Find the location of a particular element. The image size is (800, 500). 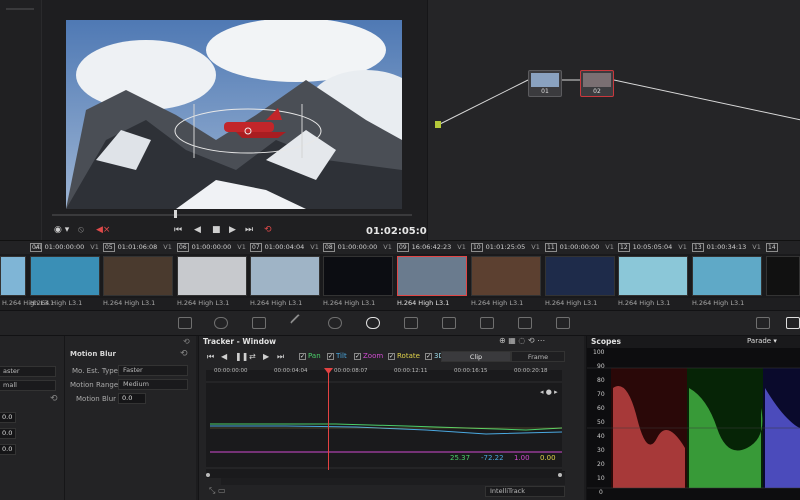

partial-dropdown-2: mall is located at coordinates (28, 385).